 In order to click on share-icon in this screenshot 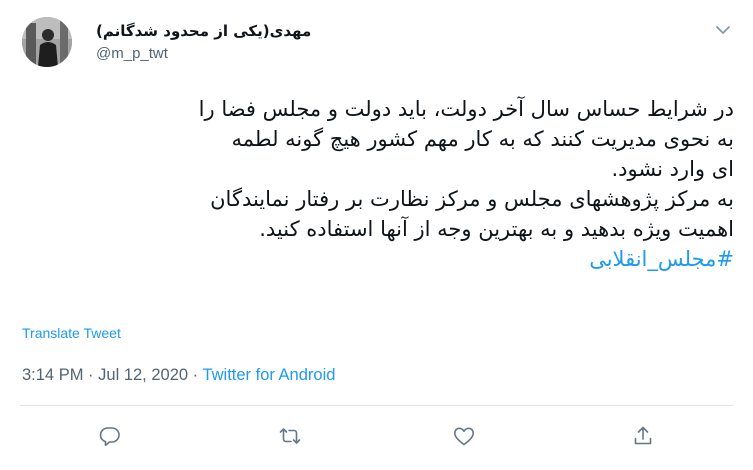, I will do `click(643, 435)`.